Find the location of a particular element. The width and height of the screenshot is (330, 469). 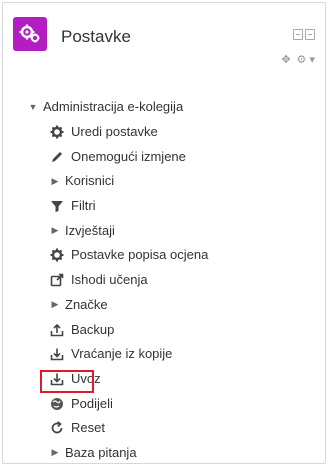

tree-item-backup: Backup is located at coordinates (117, 329).